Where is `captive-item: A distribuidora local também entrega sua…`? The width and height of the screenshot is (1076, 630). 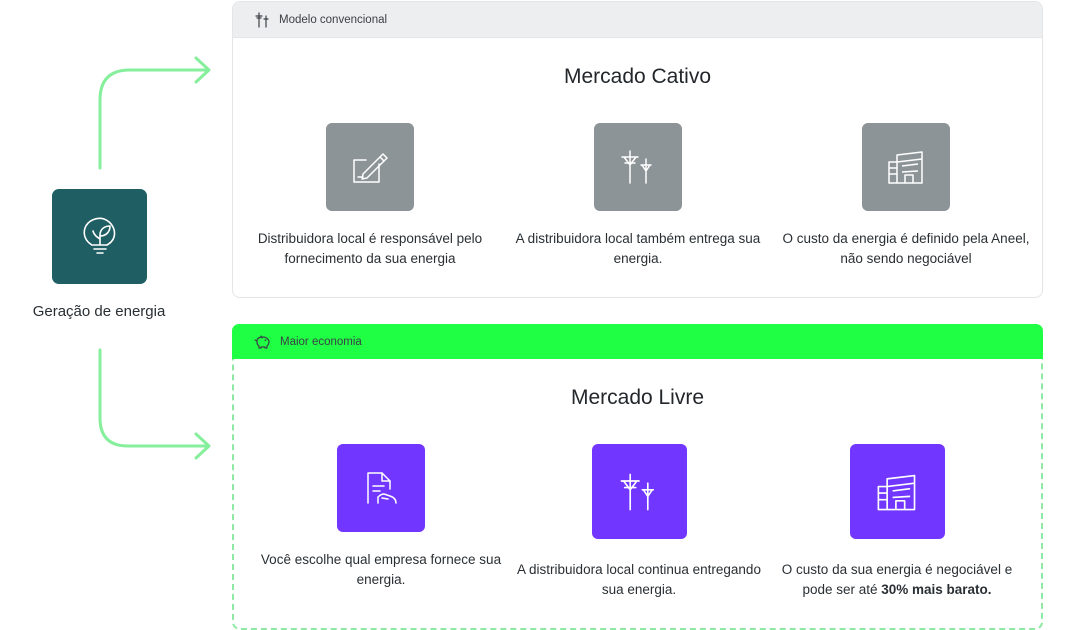 captive-item: A distribuidora local também entrega sua… is located at coordinates (638, 196).